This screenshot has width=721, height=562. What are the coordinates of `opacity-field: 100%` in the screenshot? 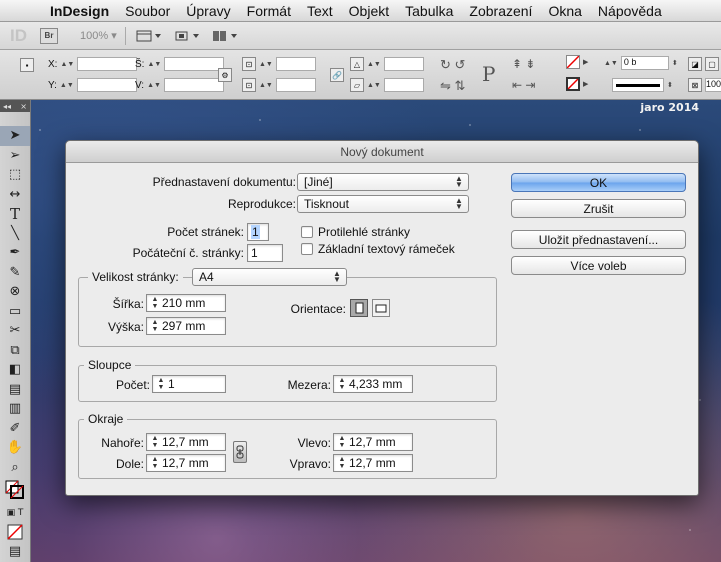 It's located at (713, 85).